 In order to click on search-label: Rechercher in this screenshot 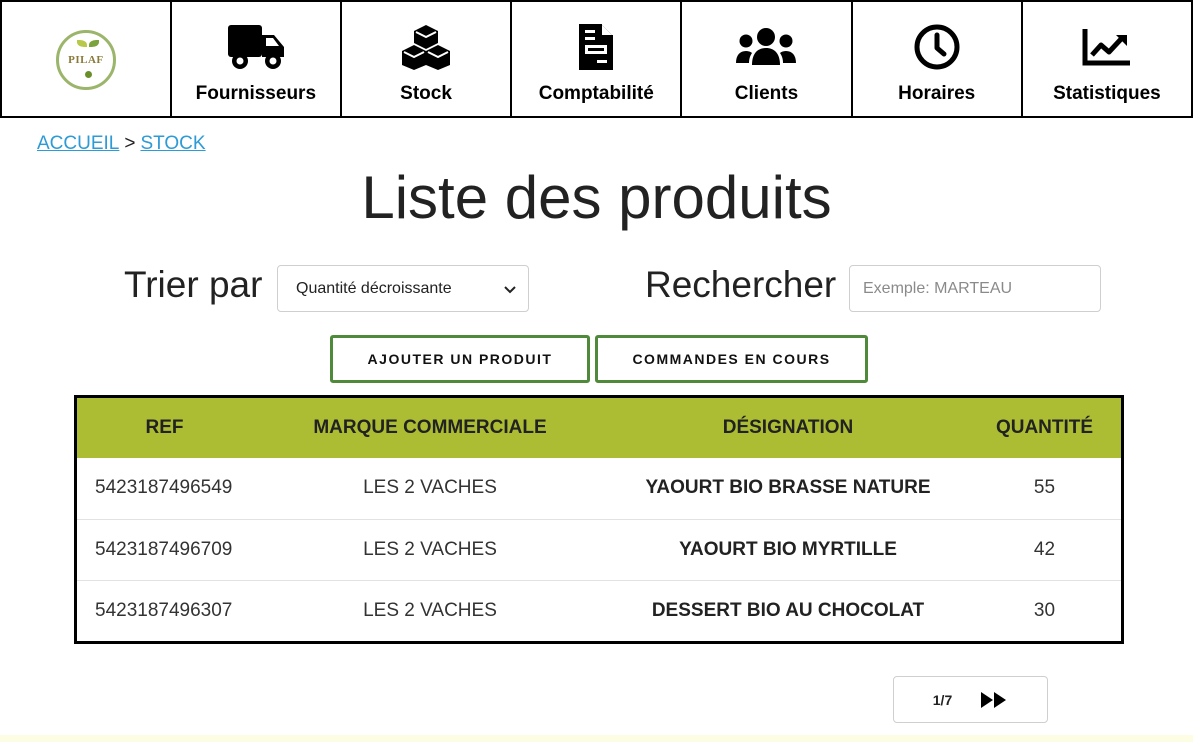, I will do `click(741, 284)`.